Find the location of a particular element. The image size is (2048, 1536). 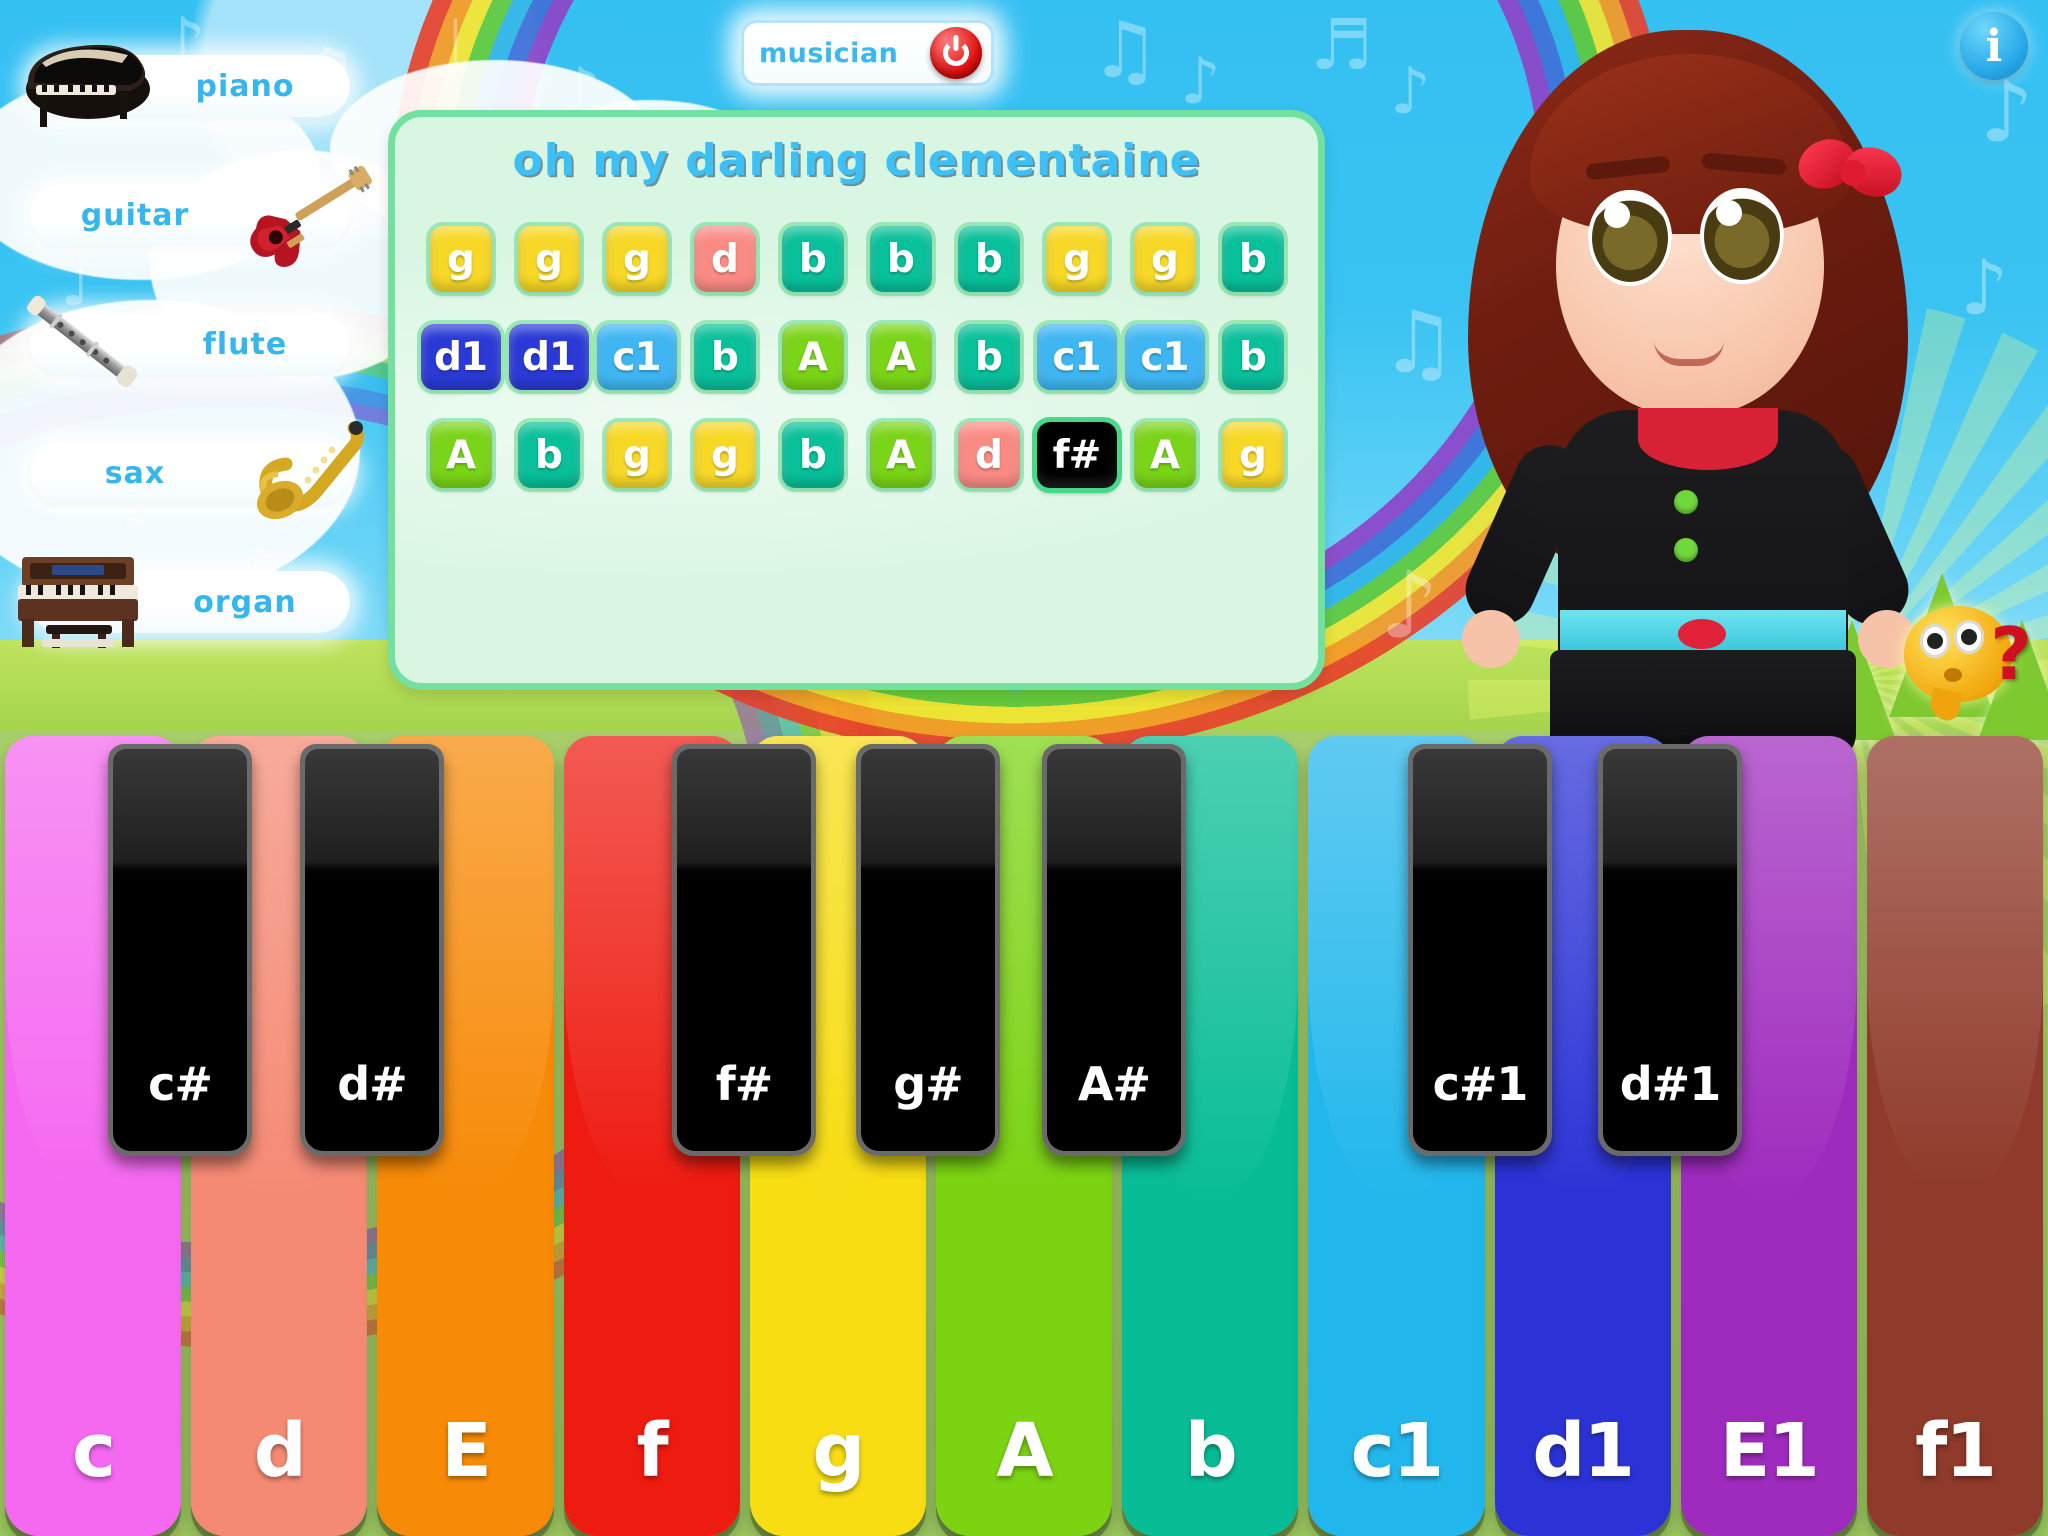

white-key-label: c1 is located at coordinates (1397, 1451).